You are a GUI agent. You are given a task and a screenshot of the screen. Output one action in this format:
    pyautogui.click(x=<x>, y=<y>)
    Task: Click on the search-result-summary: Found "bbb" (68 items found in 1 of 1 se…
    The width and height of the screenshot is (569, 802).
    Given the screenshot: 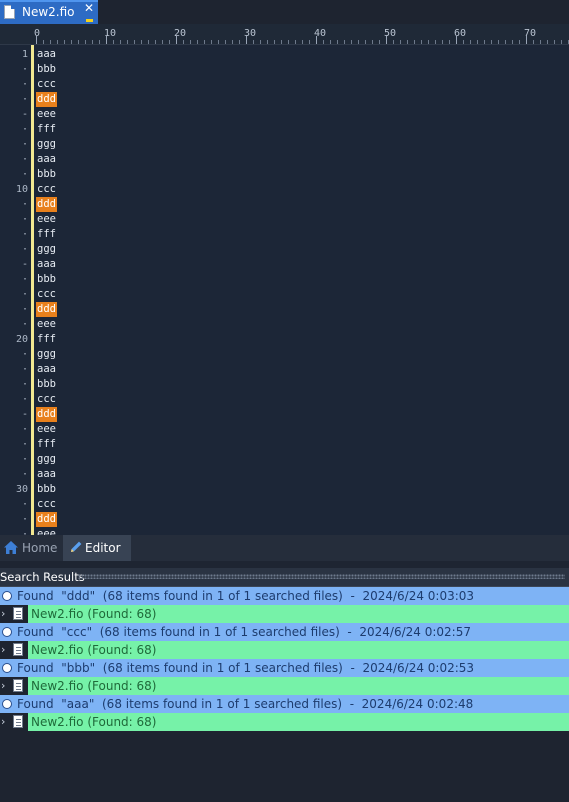 What is the action you would take?
    pyautogui.click(x=284, y=668)
    